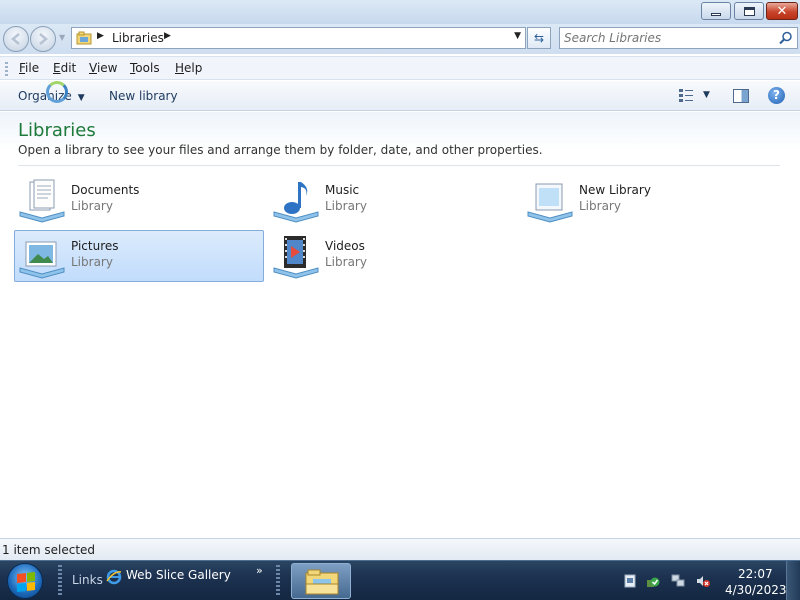 This screenshot has width=800, height=600. I want to click on restore-button, so click(749, 11).